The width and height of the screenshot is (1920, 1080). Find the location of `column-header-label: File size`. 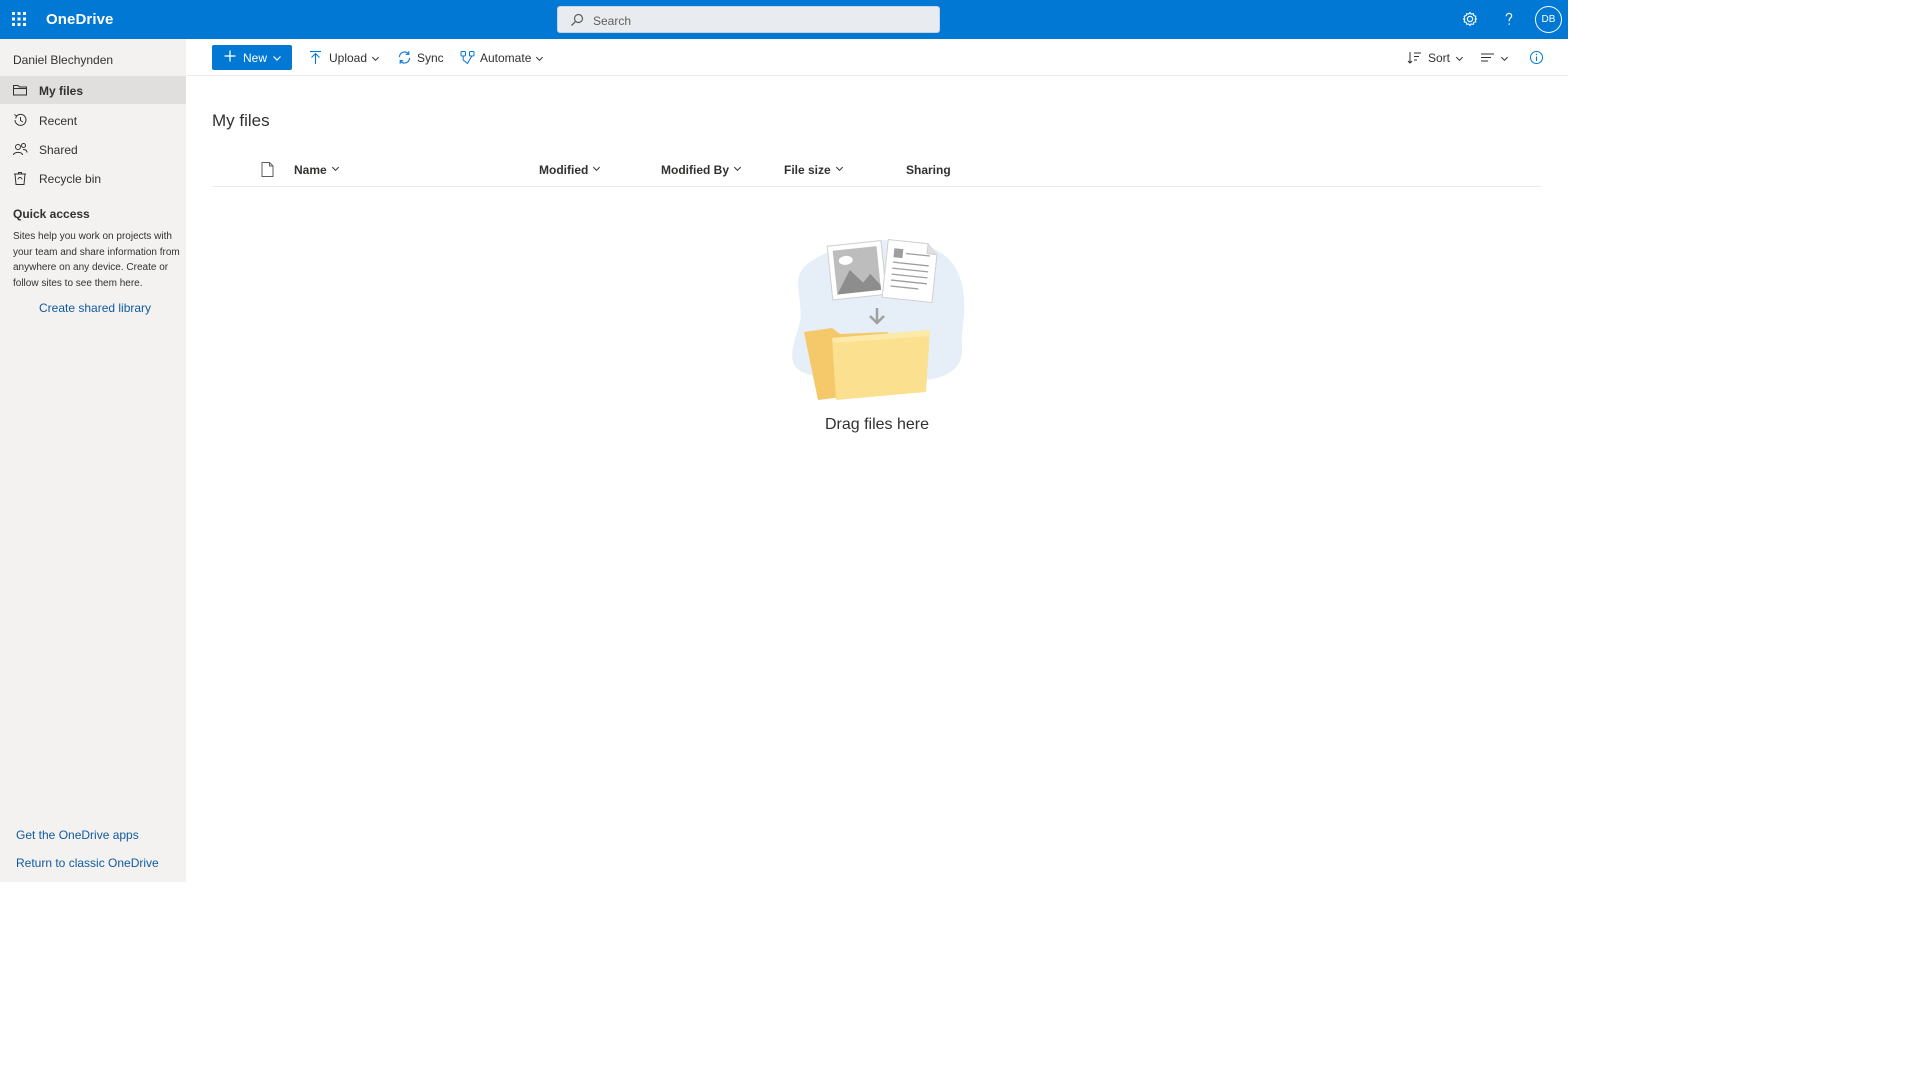

column-header-label: File size is located at coordinates (807, 170).